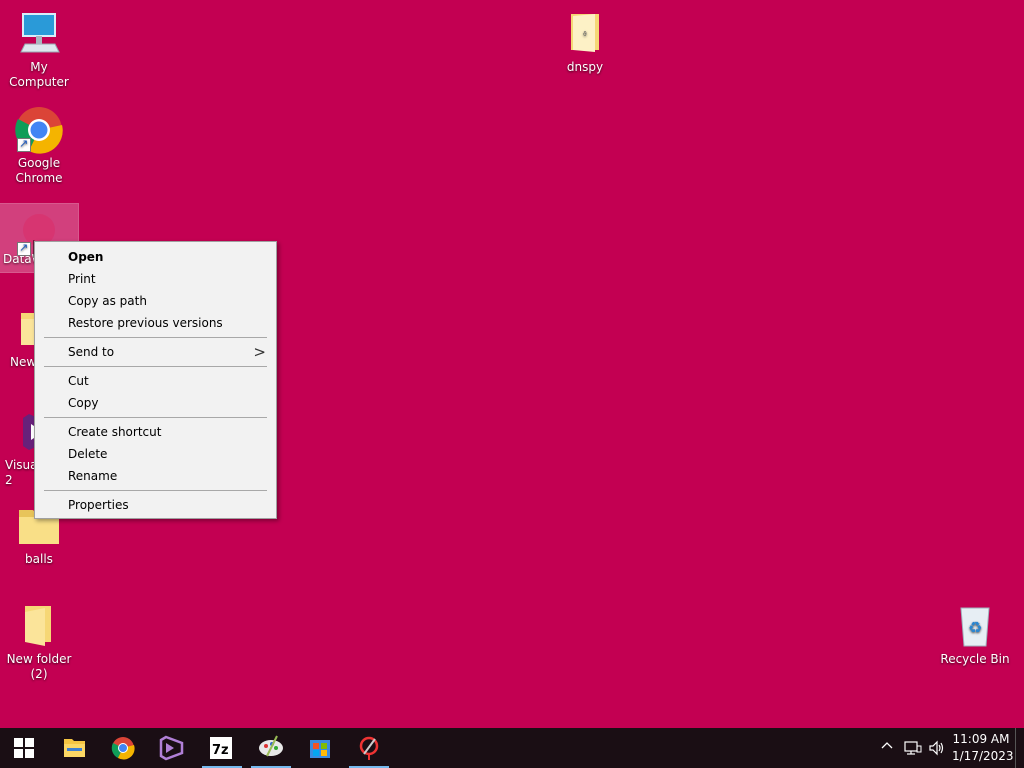 The width and height of the screenshot is (1024, 768). Describe the element at coordinates (1019, 748) in the screenshot. I see `show-desktop-button` at that location.